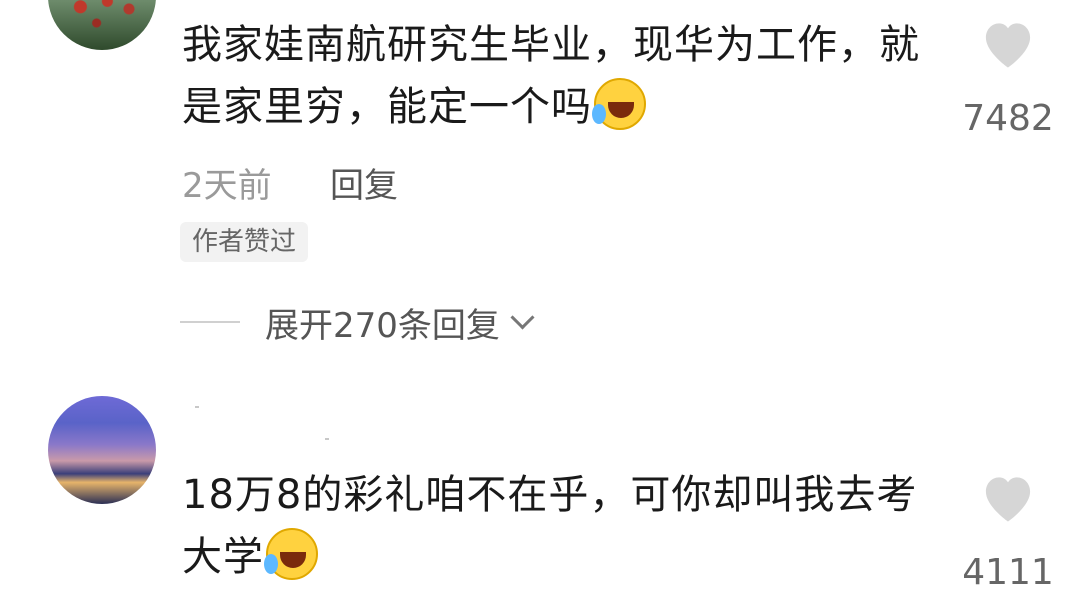 This screenshot has height=606, width=1080. I want to click on author-liked-badge: 作者赞过, so click(244, 242).